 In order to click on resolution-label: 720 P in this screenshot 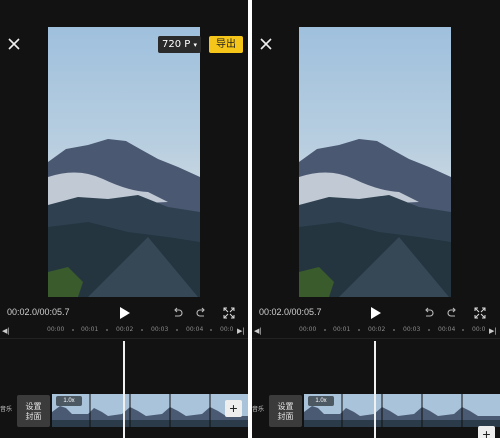, I will do `click(176, 44)`.